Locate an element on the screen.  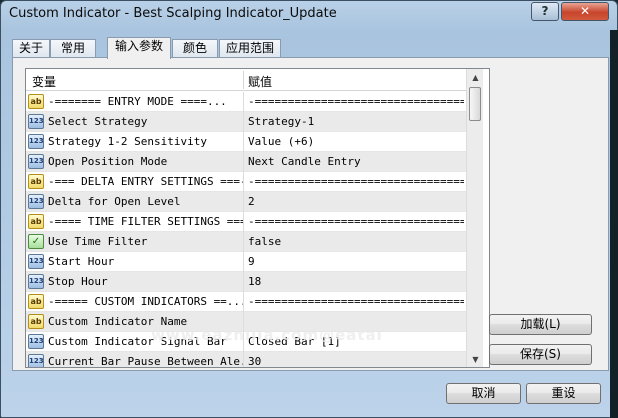
grid-header: 变量 赋值 is located at coordinates (246, 80).